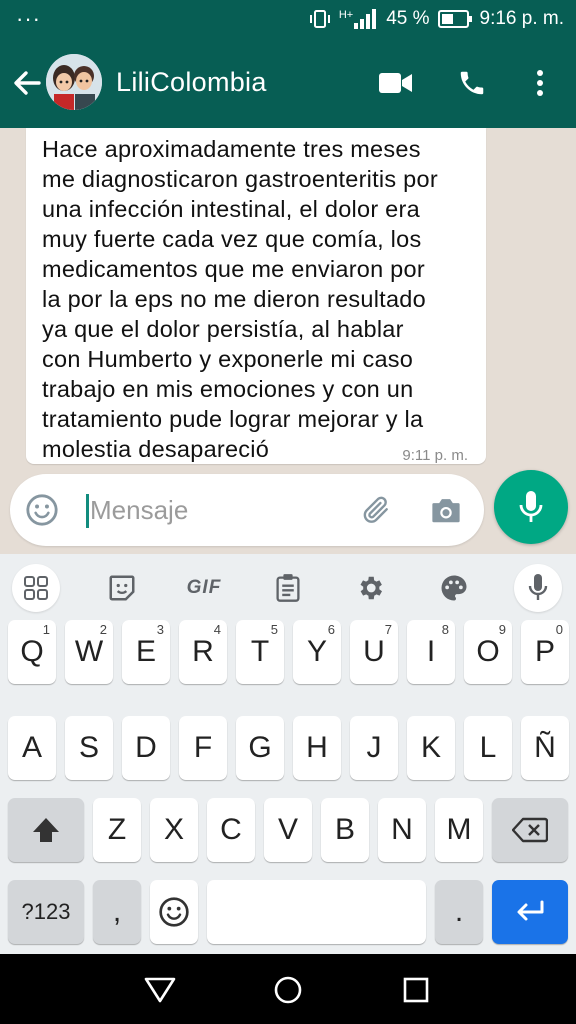  Describe the element at coordinates (540, 83) in the screenshot. I see `more-options-button` at that location.